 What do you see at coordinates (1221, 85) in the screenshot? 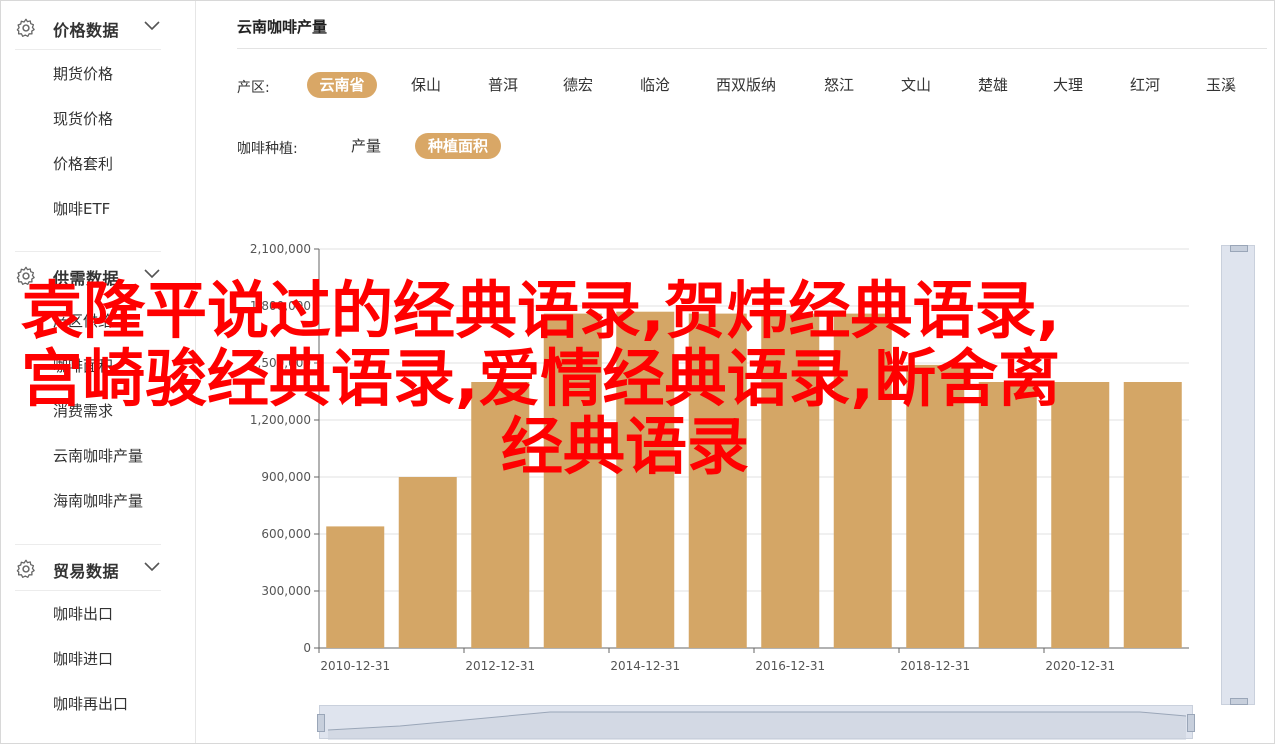
I see `region-chip: 玉溪` at bounding box center [1221, 85].